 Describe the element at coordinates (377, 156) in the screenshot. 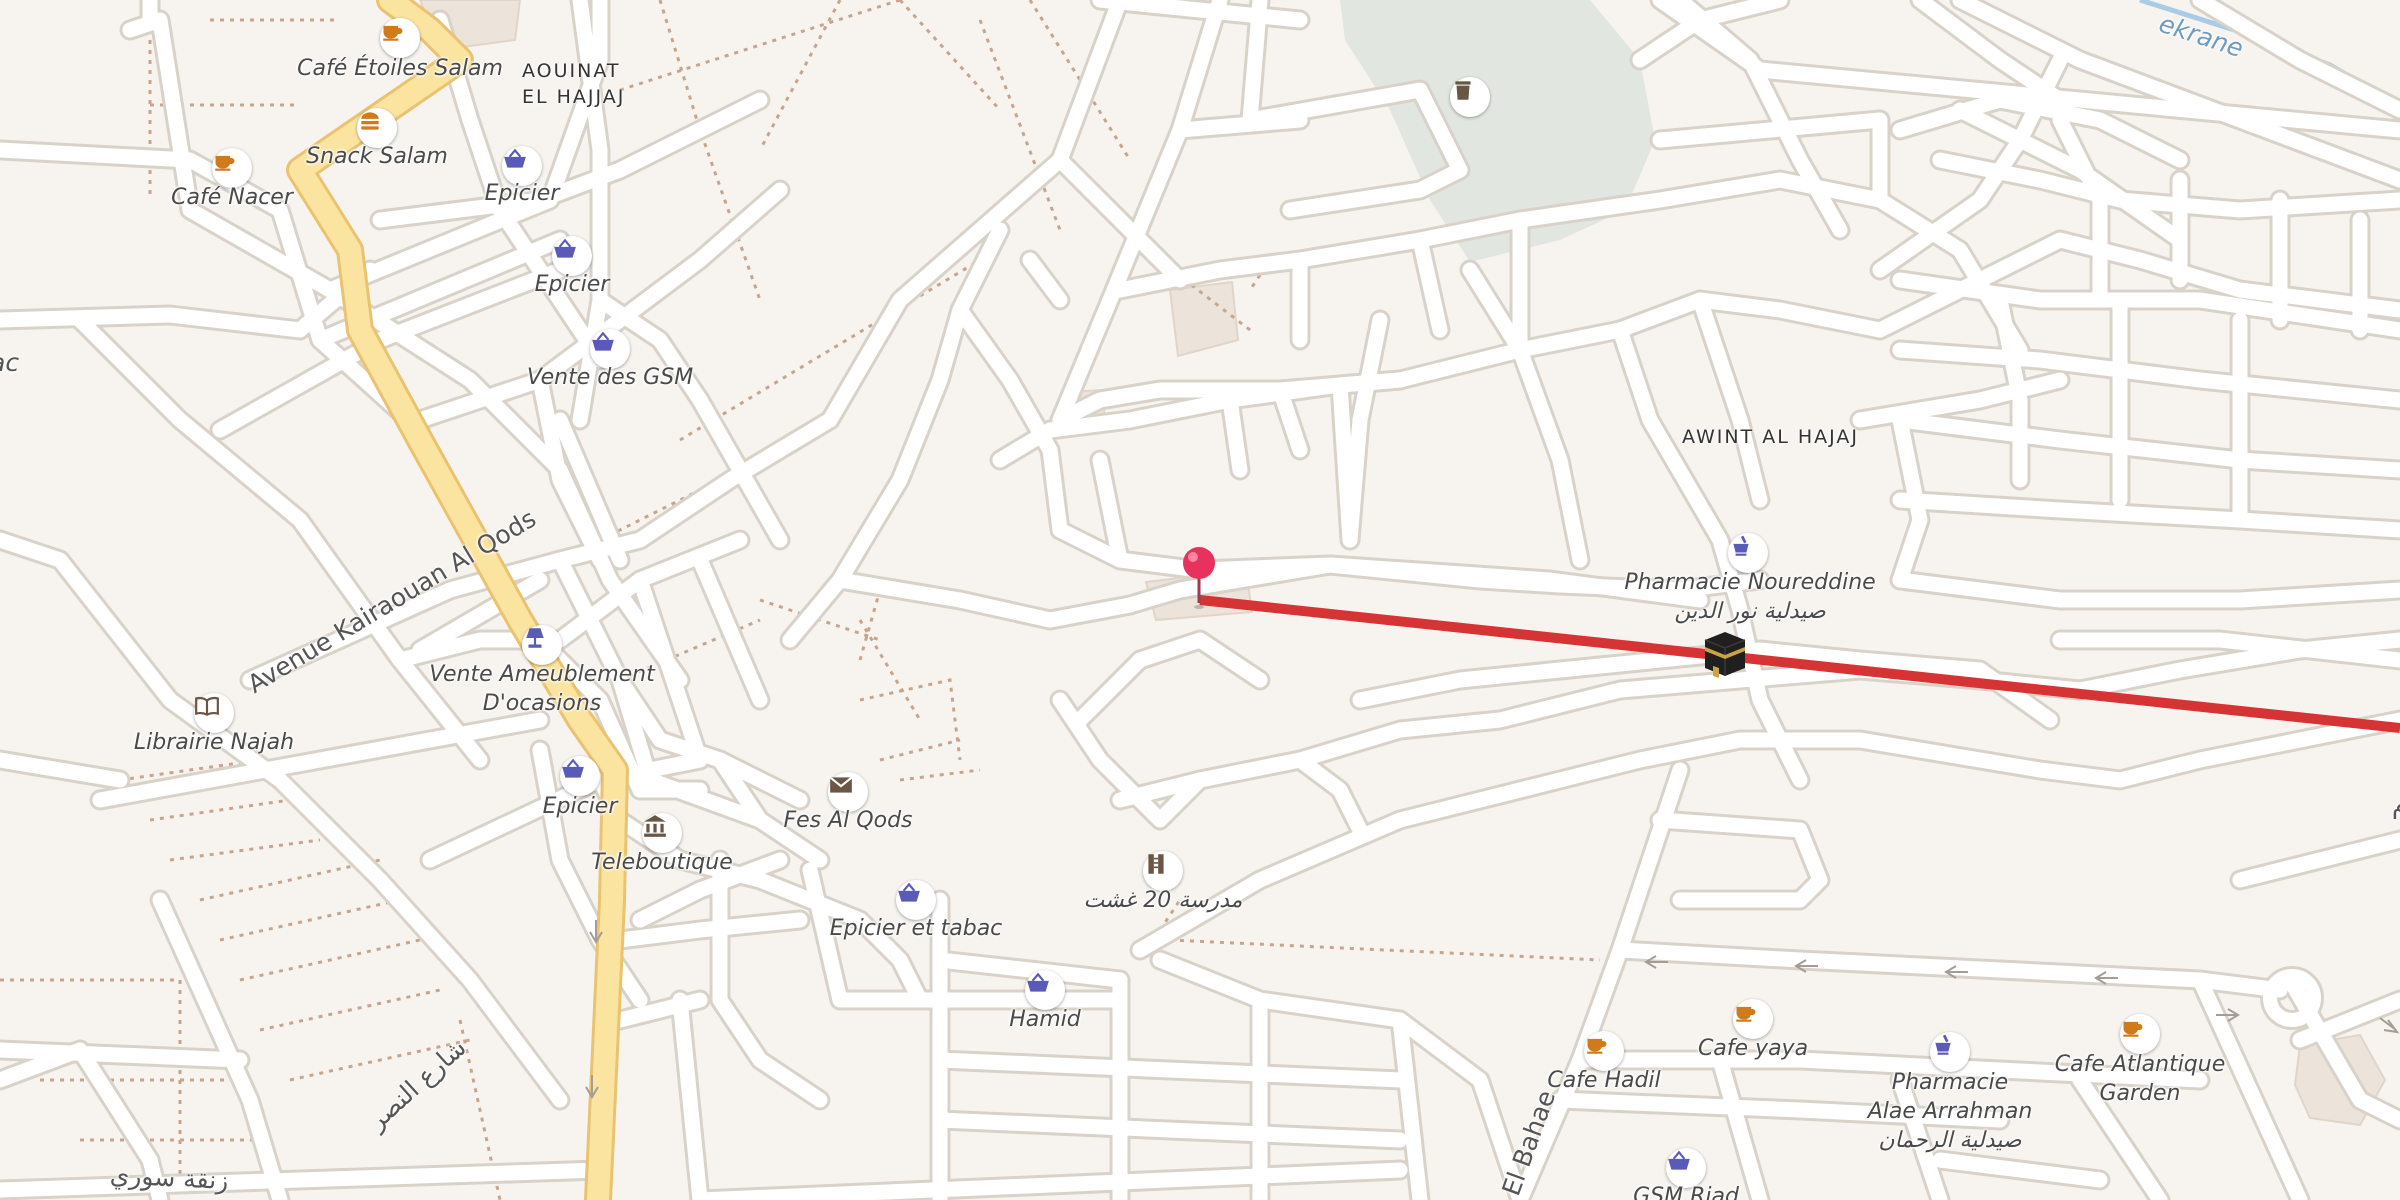

I see `poi-label: Snack Salam` at that location.